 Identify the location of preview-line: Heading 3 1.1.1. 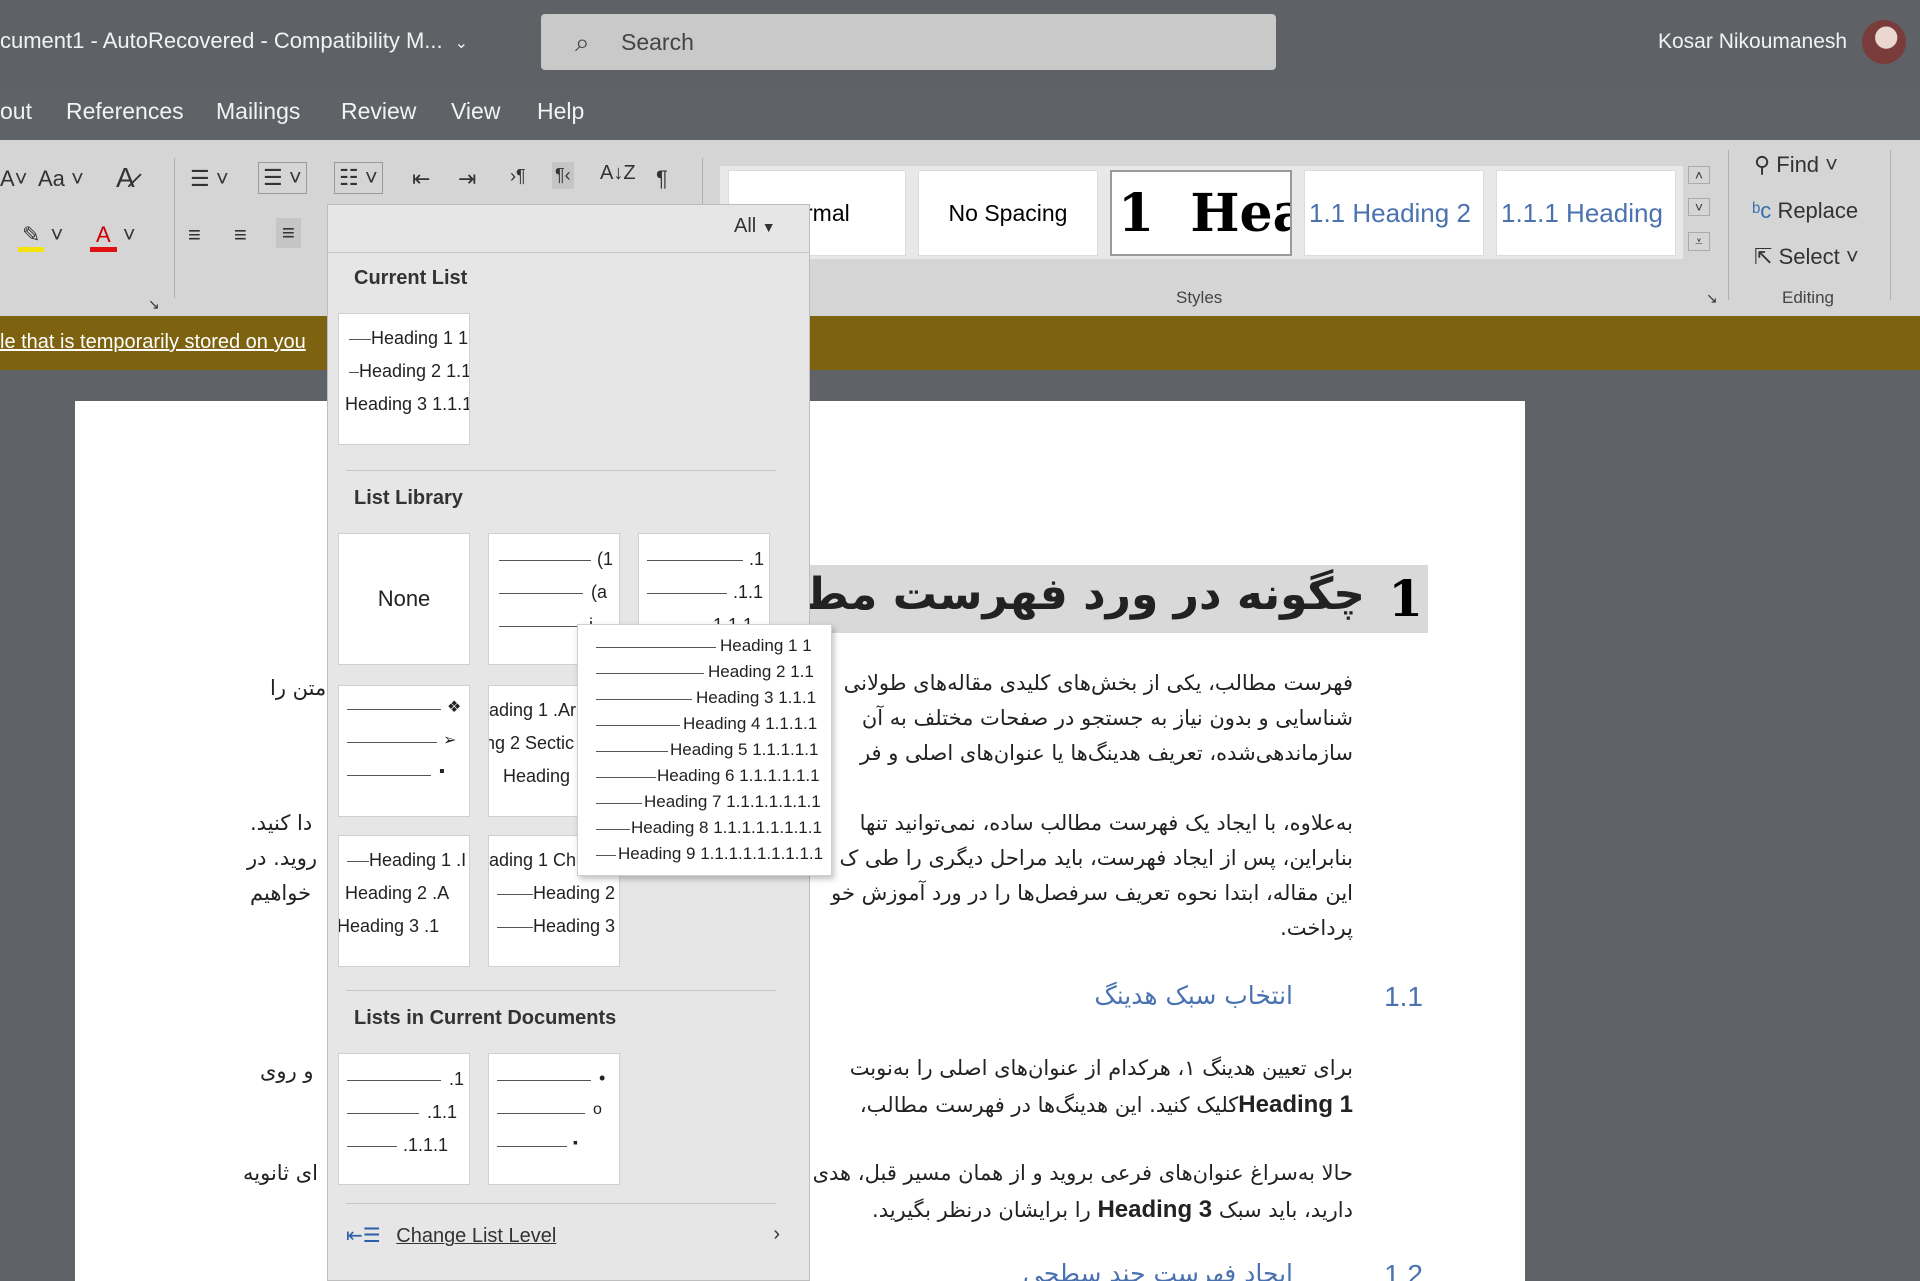
(756, 697).